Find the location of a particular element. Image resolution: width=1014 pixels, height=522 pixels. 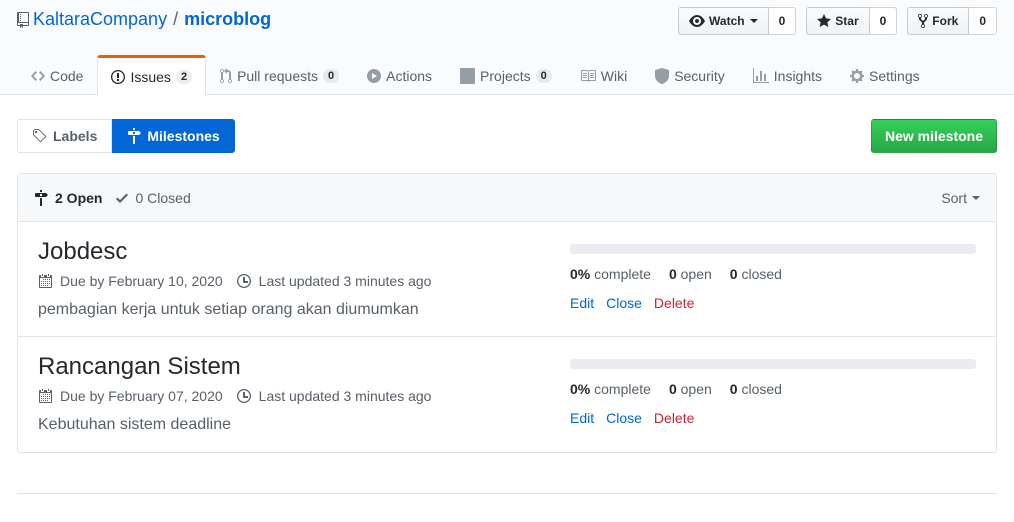

tab-code-label: Code is located at coordinates (67, 75).